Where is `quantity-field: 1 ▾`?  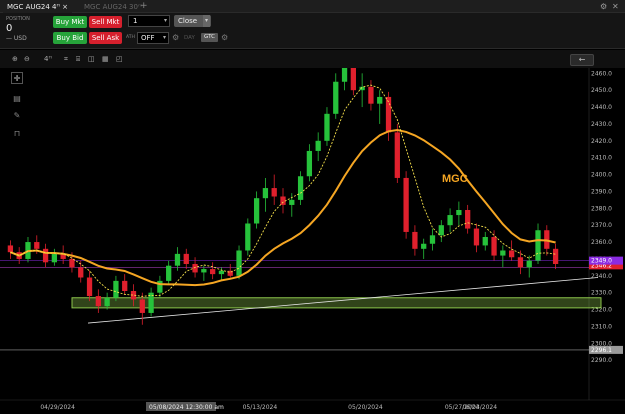
quantity-field: 1 ▾ is located at coordinates (149, 21).